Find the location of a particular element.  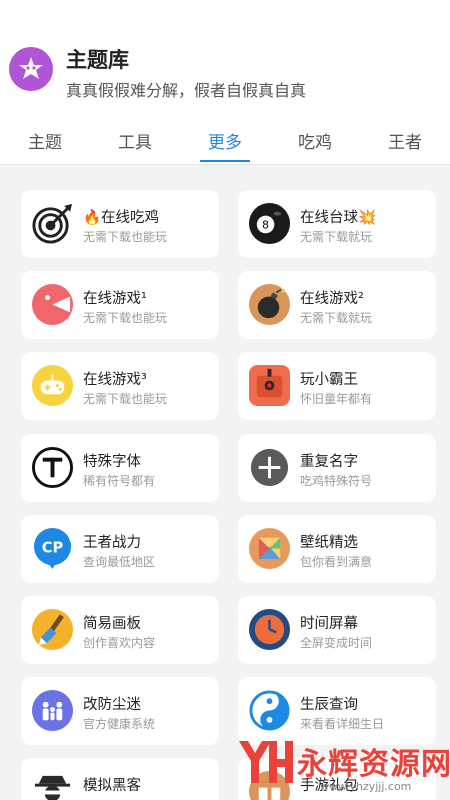

card-duplicate-name: 重复名字 吃鸡特殊符号 is located at coordinates (337, 468).